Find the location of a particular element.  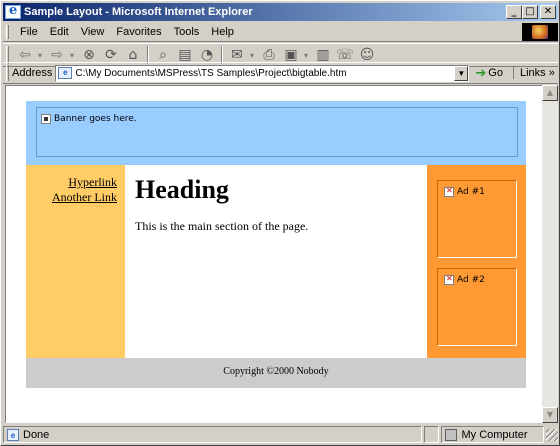

mail-dropdown-icon: ▾ is located at coordinates (252, 55).